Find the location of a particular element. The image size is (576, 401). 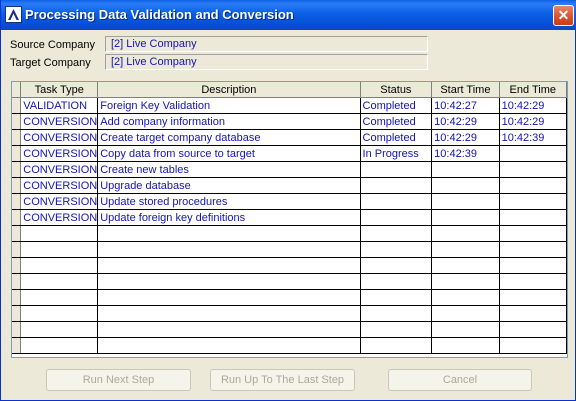

cell-end-time: 10:42:29 is located at coordinates (533, 105).